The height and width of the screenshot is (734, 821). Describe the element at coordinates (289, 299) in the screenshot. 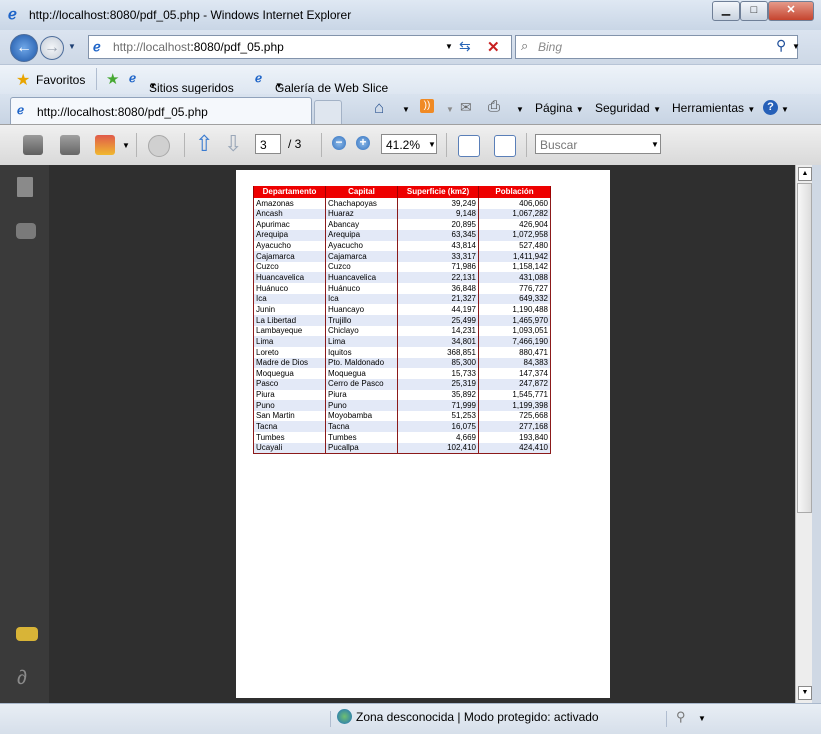

I see `table-cell: Ica` at that location.